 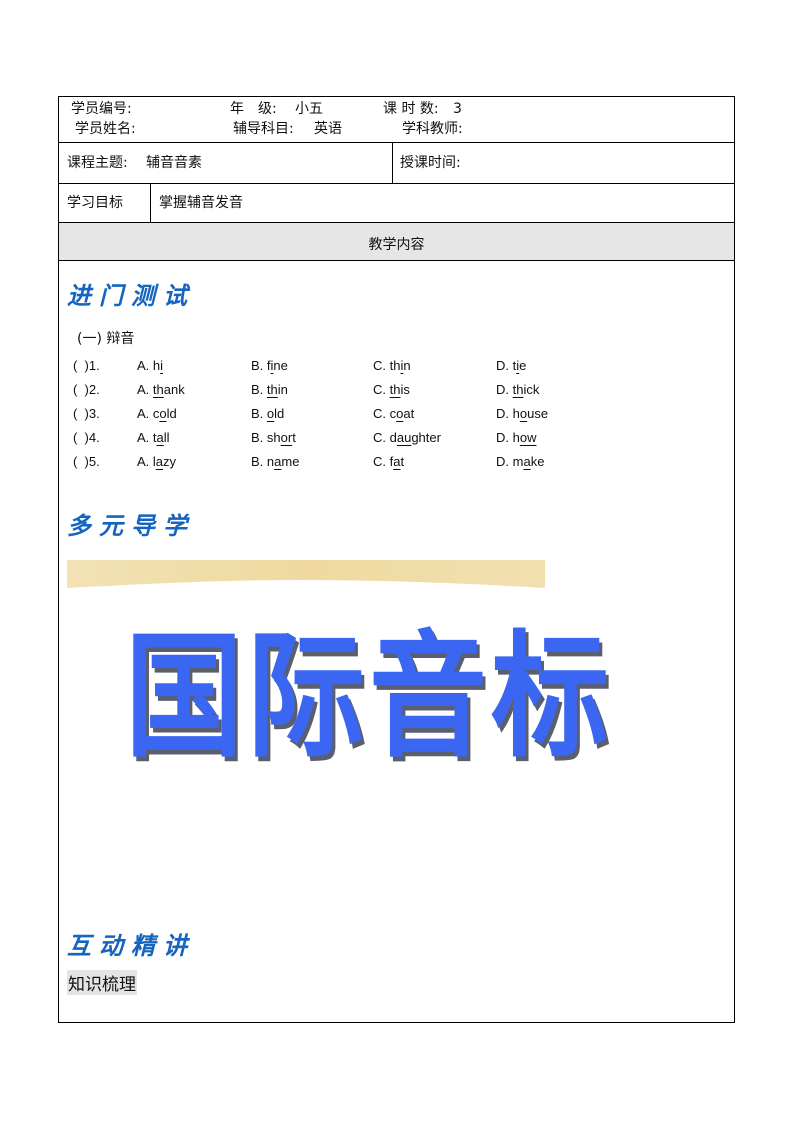 I want to click on answer-option: C. thin, so click(x=392, y=365).